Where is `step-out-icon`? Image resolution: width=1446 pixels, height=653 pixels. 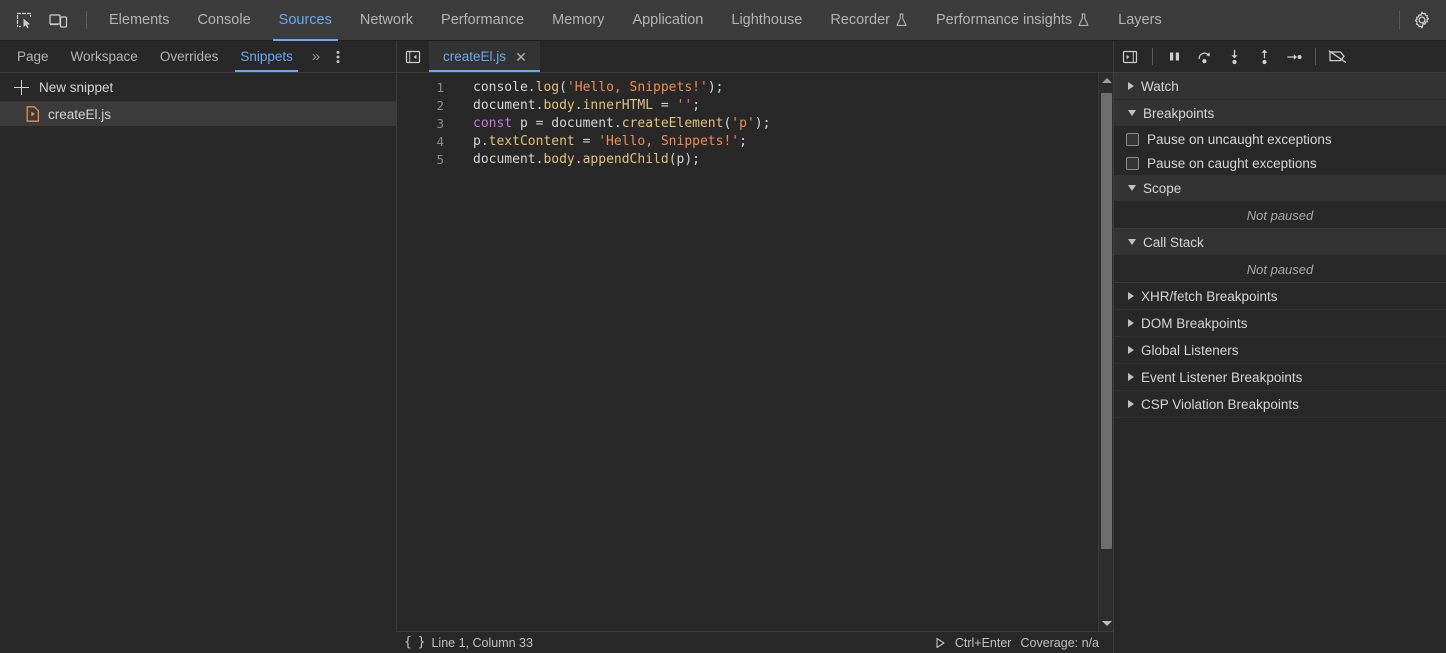 step-out-icon is located at coordinates (1264, 57).